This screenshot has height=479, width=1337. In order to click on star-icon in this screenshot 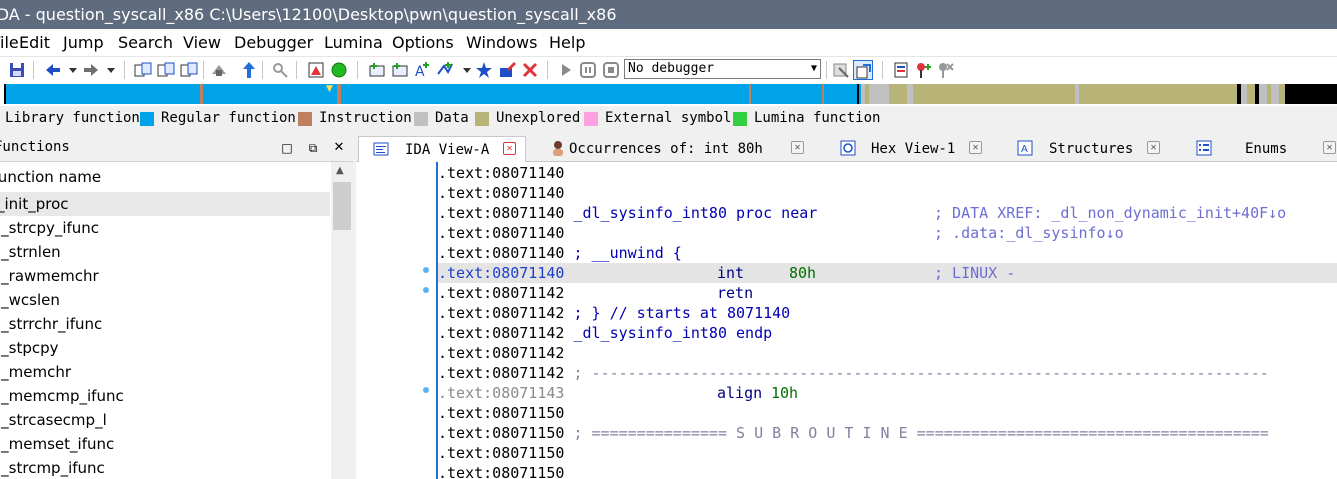, I will do `click(484, 70)`.